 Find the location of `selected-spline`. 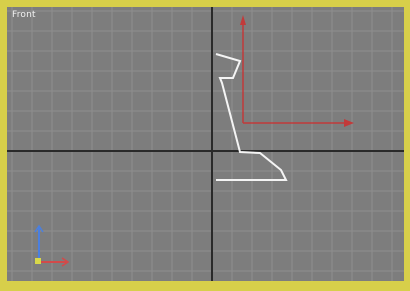

selected-spline is located at coordinates (251, 117).